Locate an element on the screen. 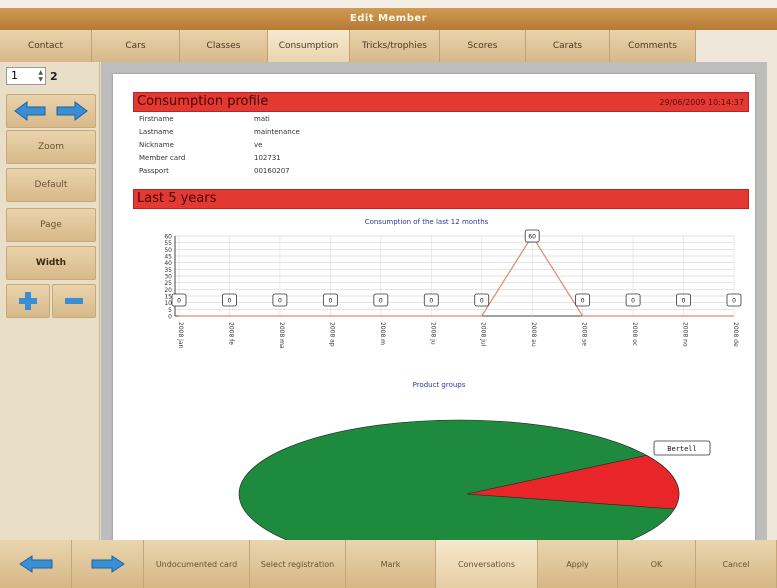  top-strip is located at coordinates (388, 4).